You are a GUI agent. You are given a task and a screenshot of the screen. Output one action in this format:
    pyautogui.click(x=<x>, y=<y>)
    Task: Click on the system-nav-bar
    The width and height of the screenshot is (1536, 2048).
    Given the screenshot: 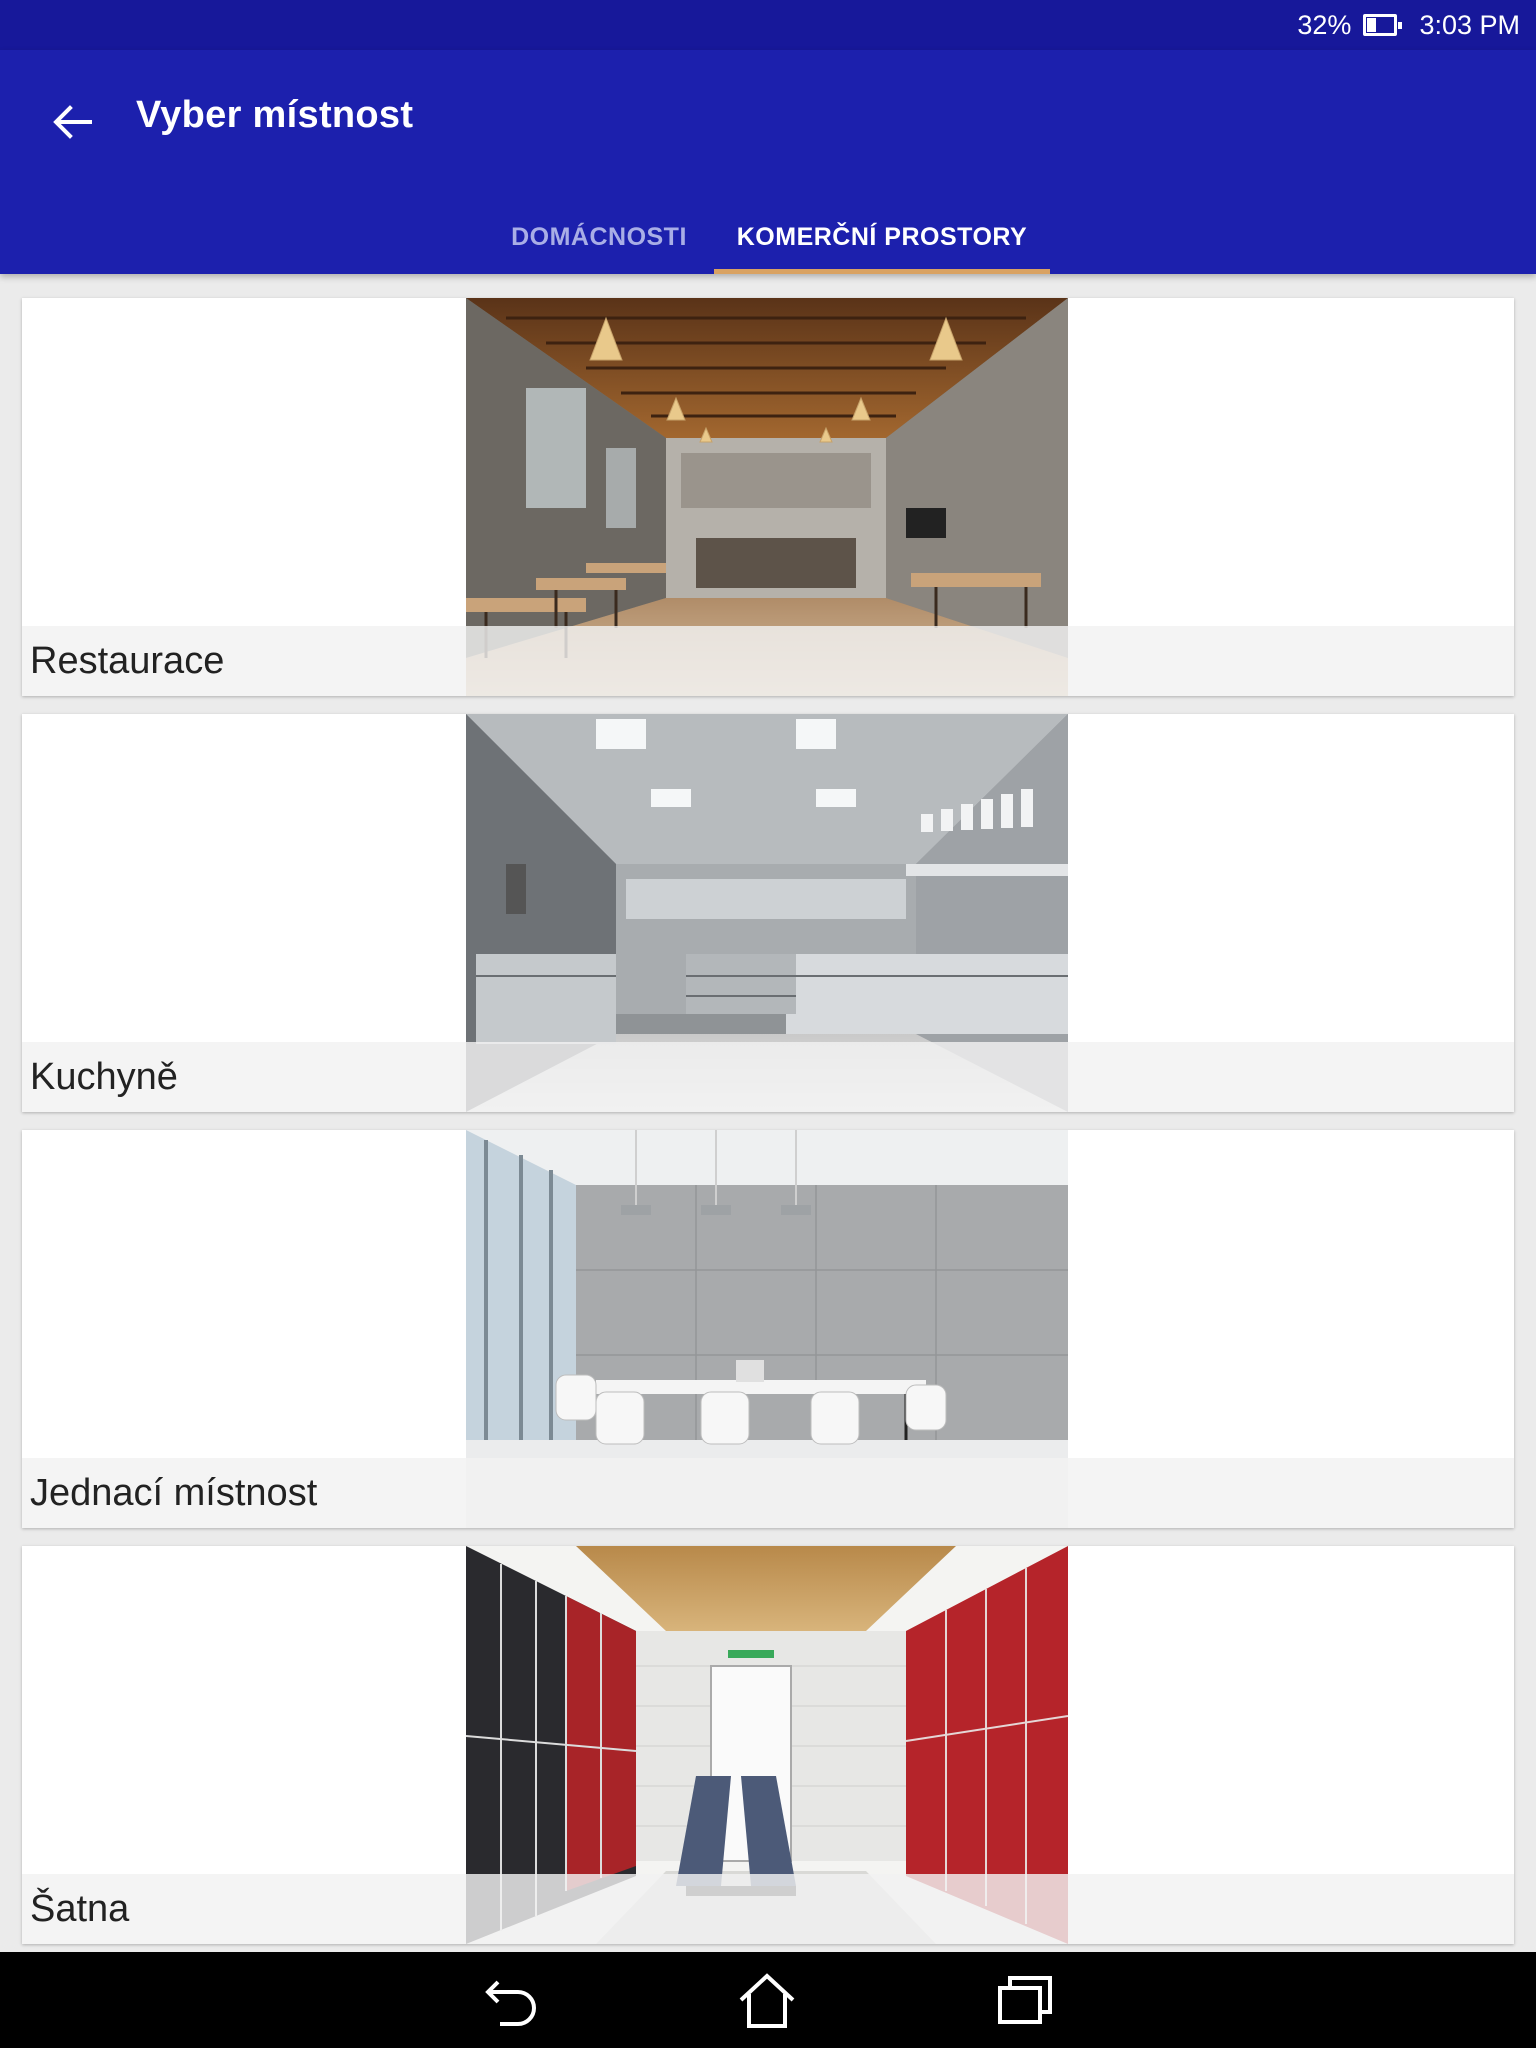 What is the action you would take?
    pyautogui.click(x=768, y=2000)
    